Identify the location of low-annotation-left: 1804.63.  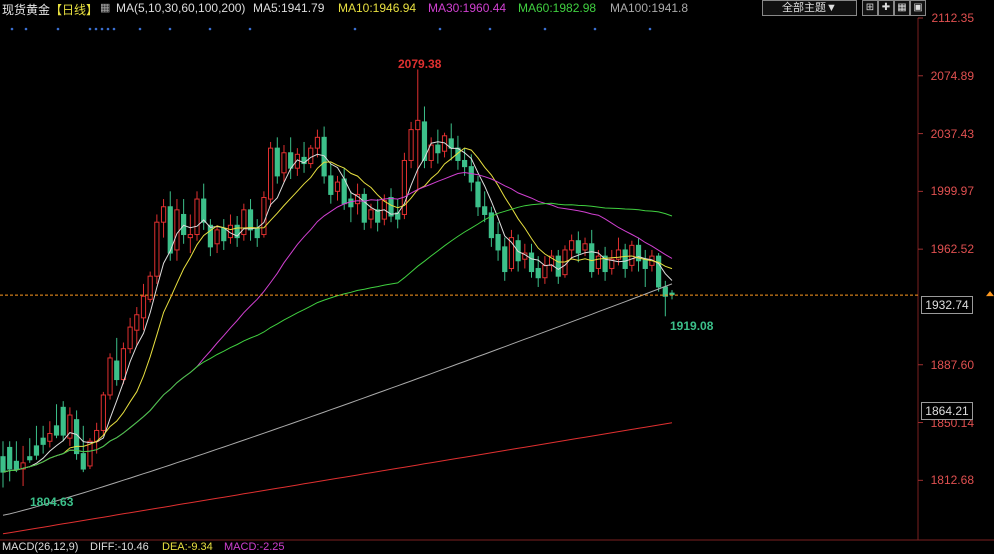
(52, 502).